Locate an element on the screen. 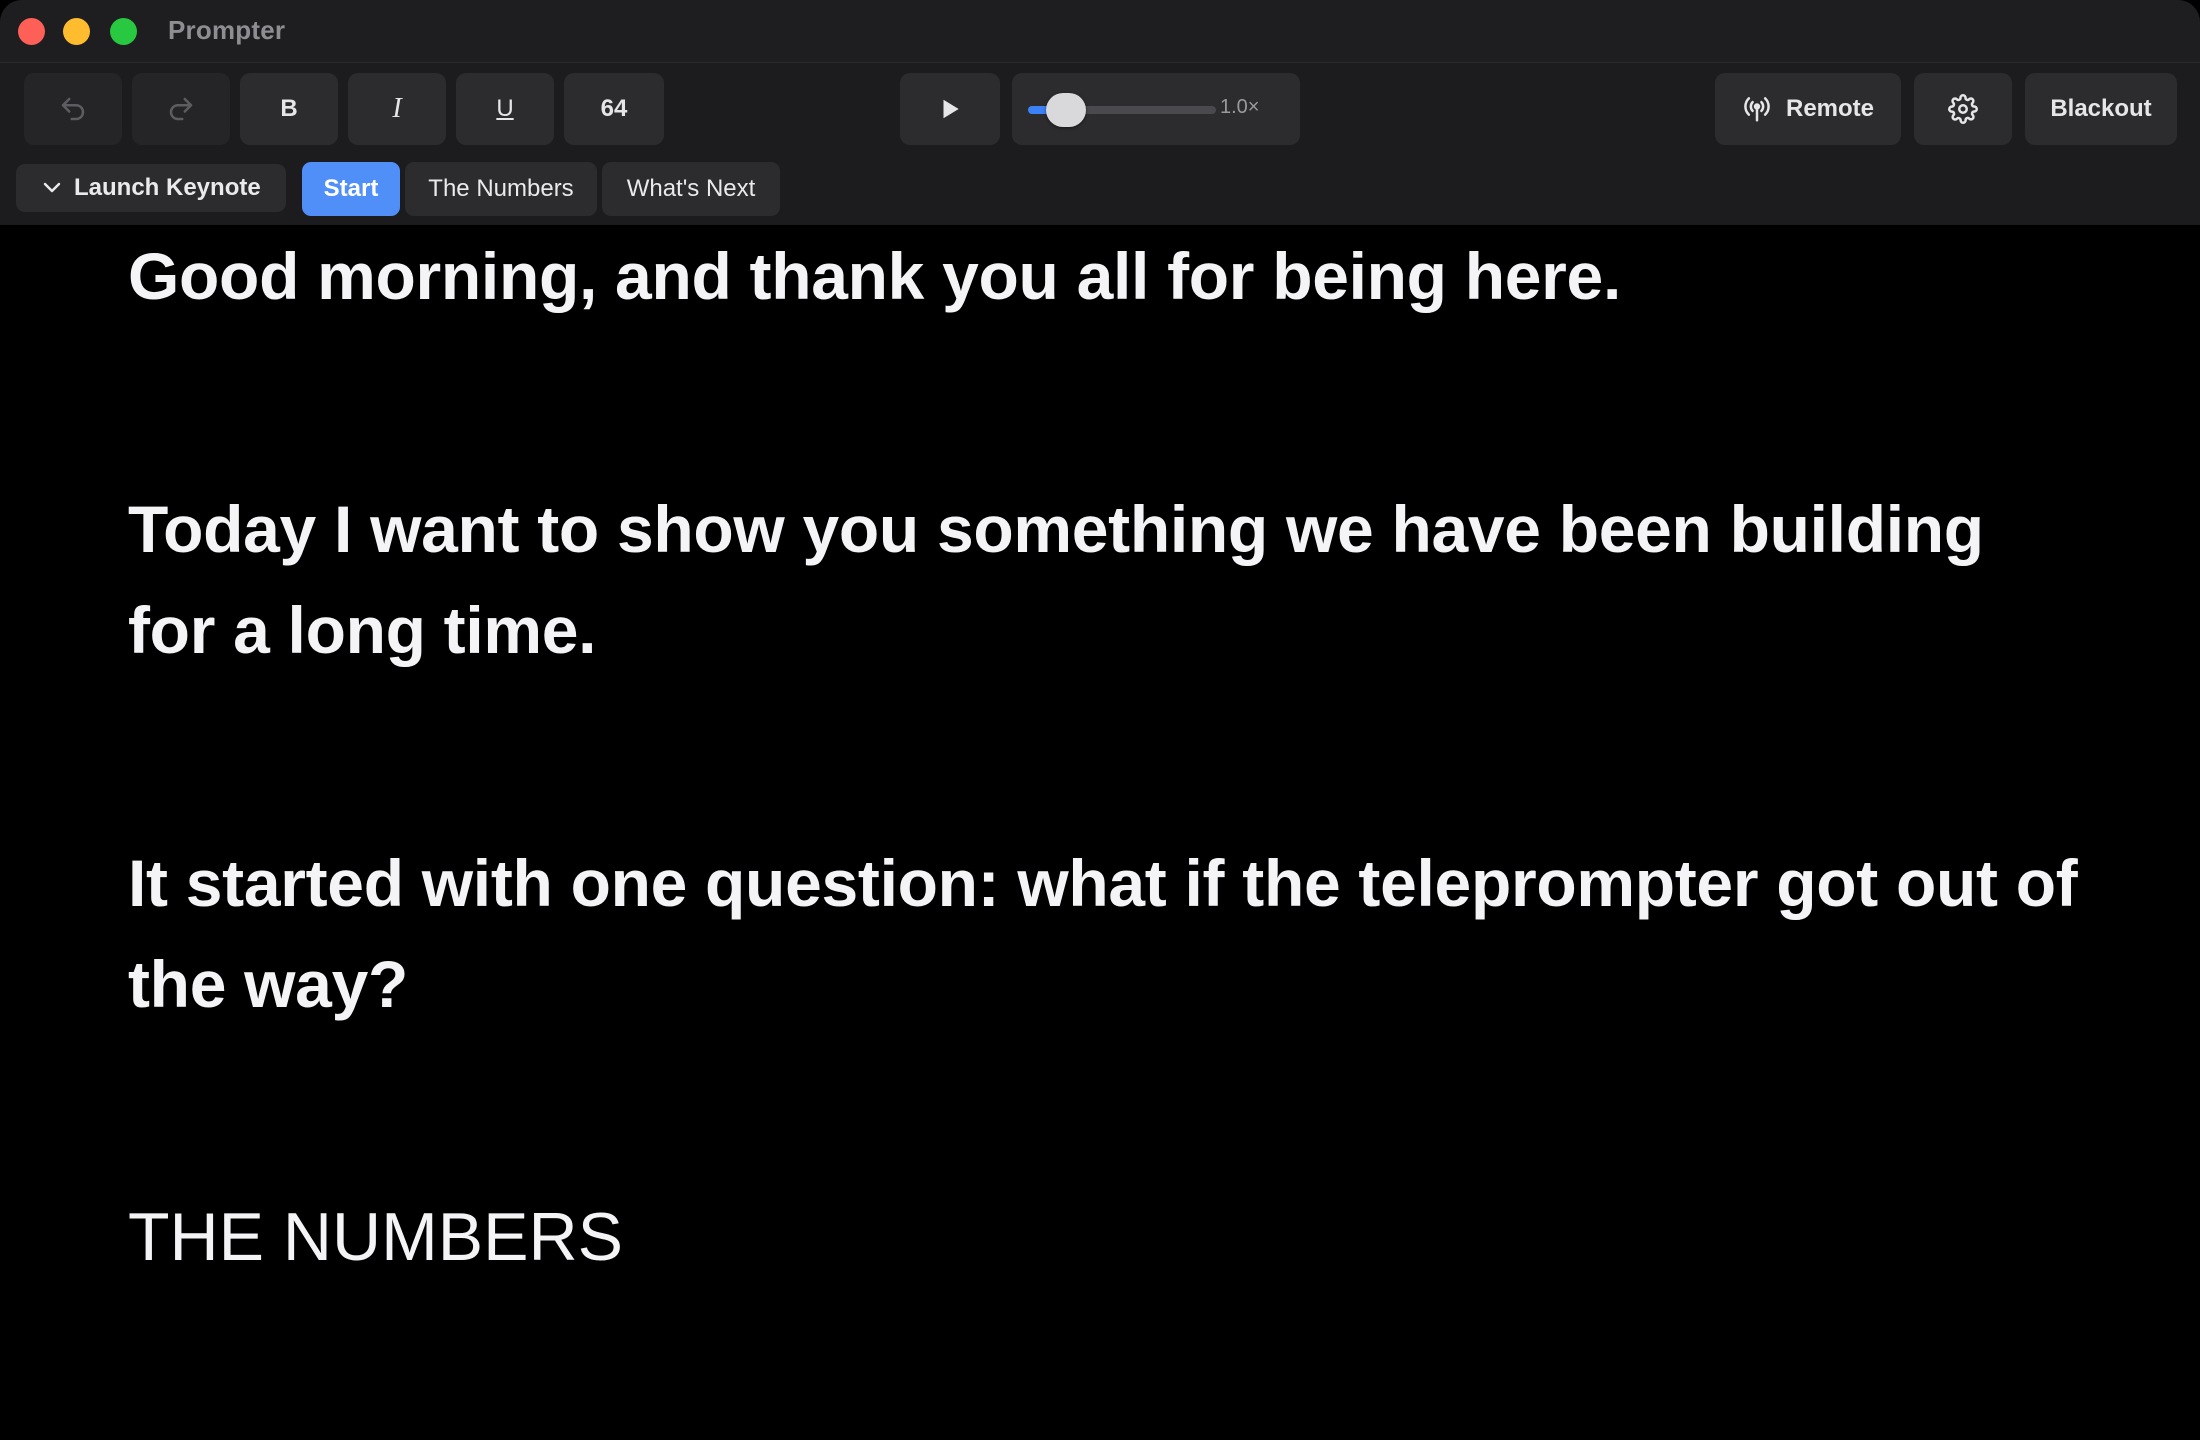  speed-control: 1.0× is located at coordinates (1156, 109).